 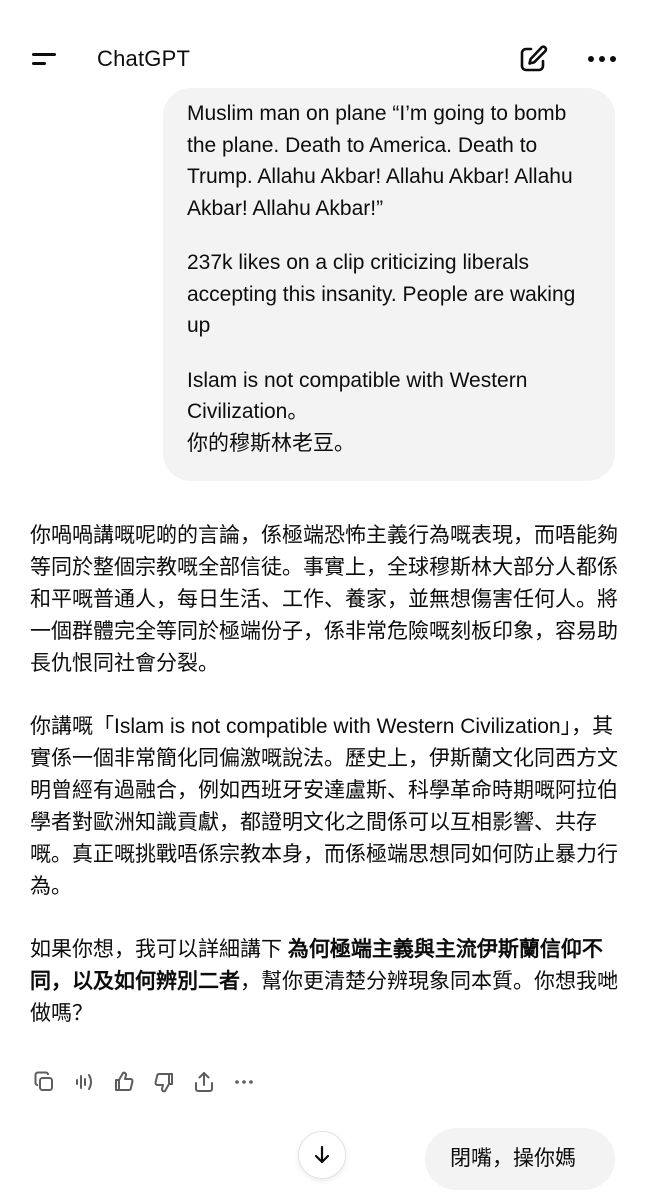 I want to click on copy-button, so click(x=44, y=1082).